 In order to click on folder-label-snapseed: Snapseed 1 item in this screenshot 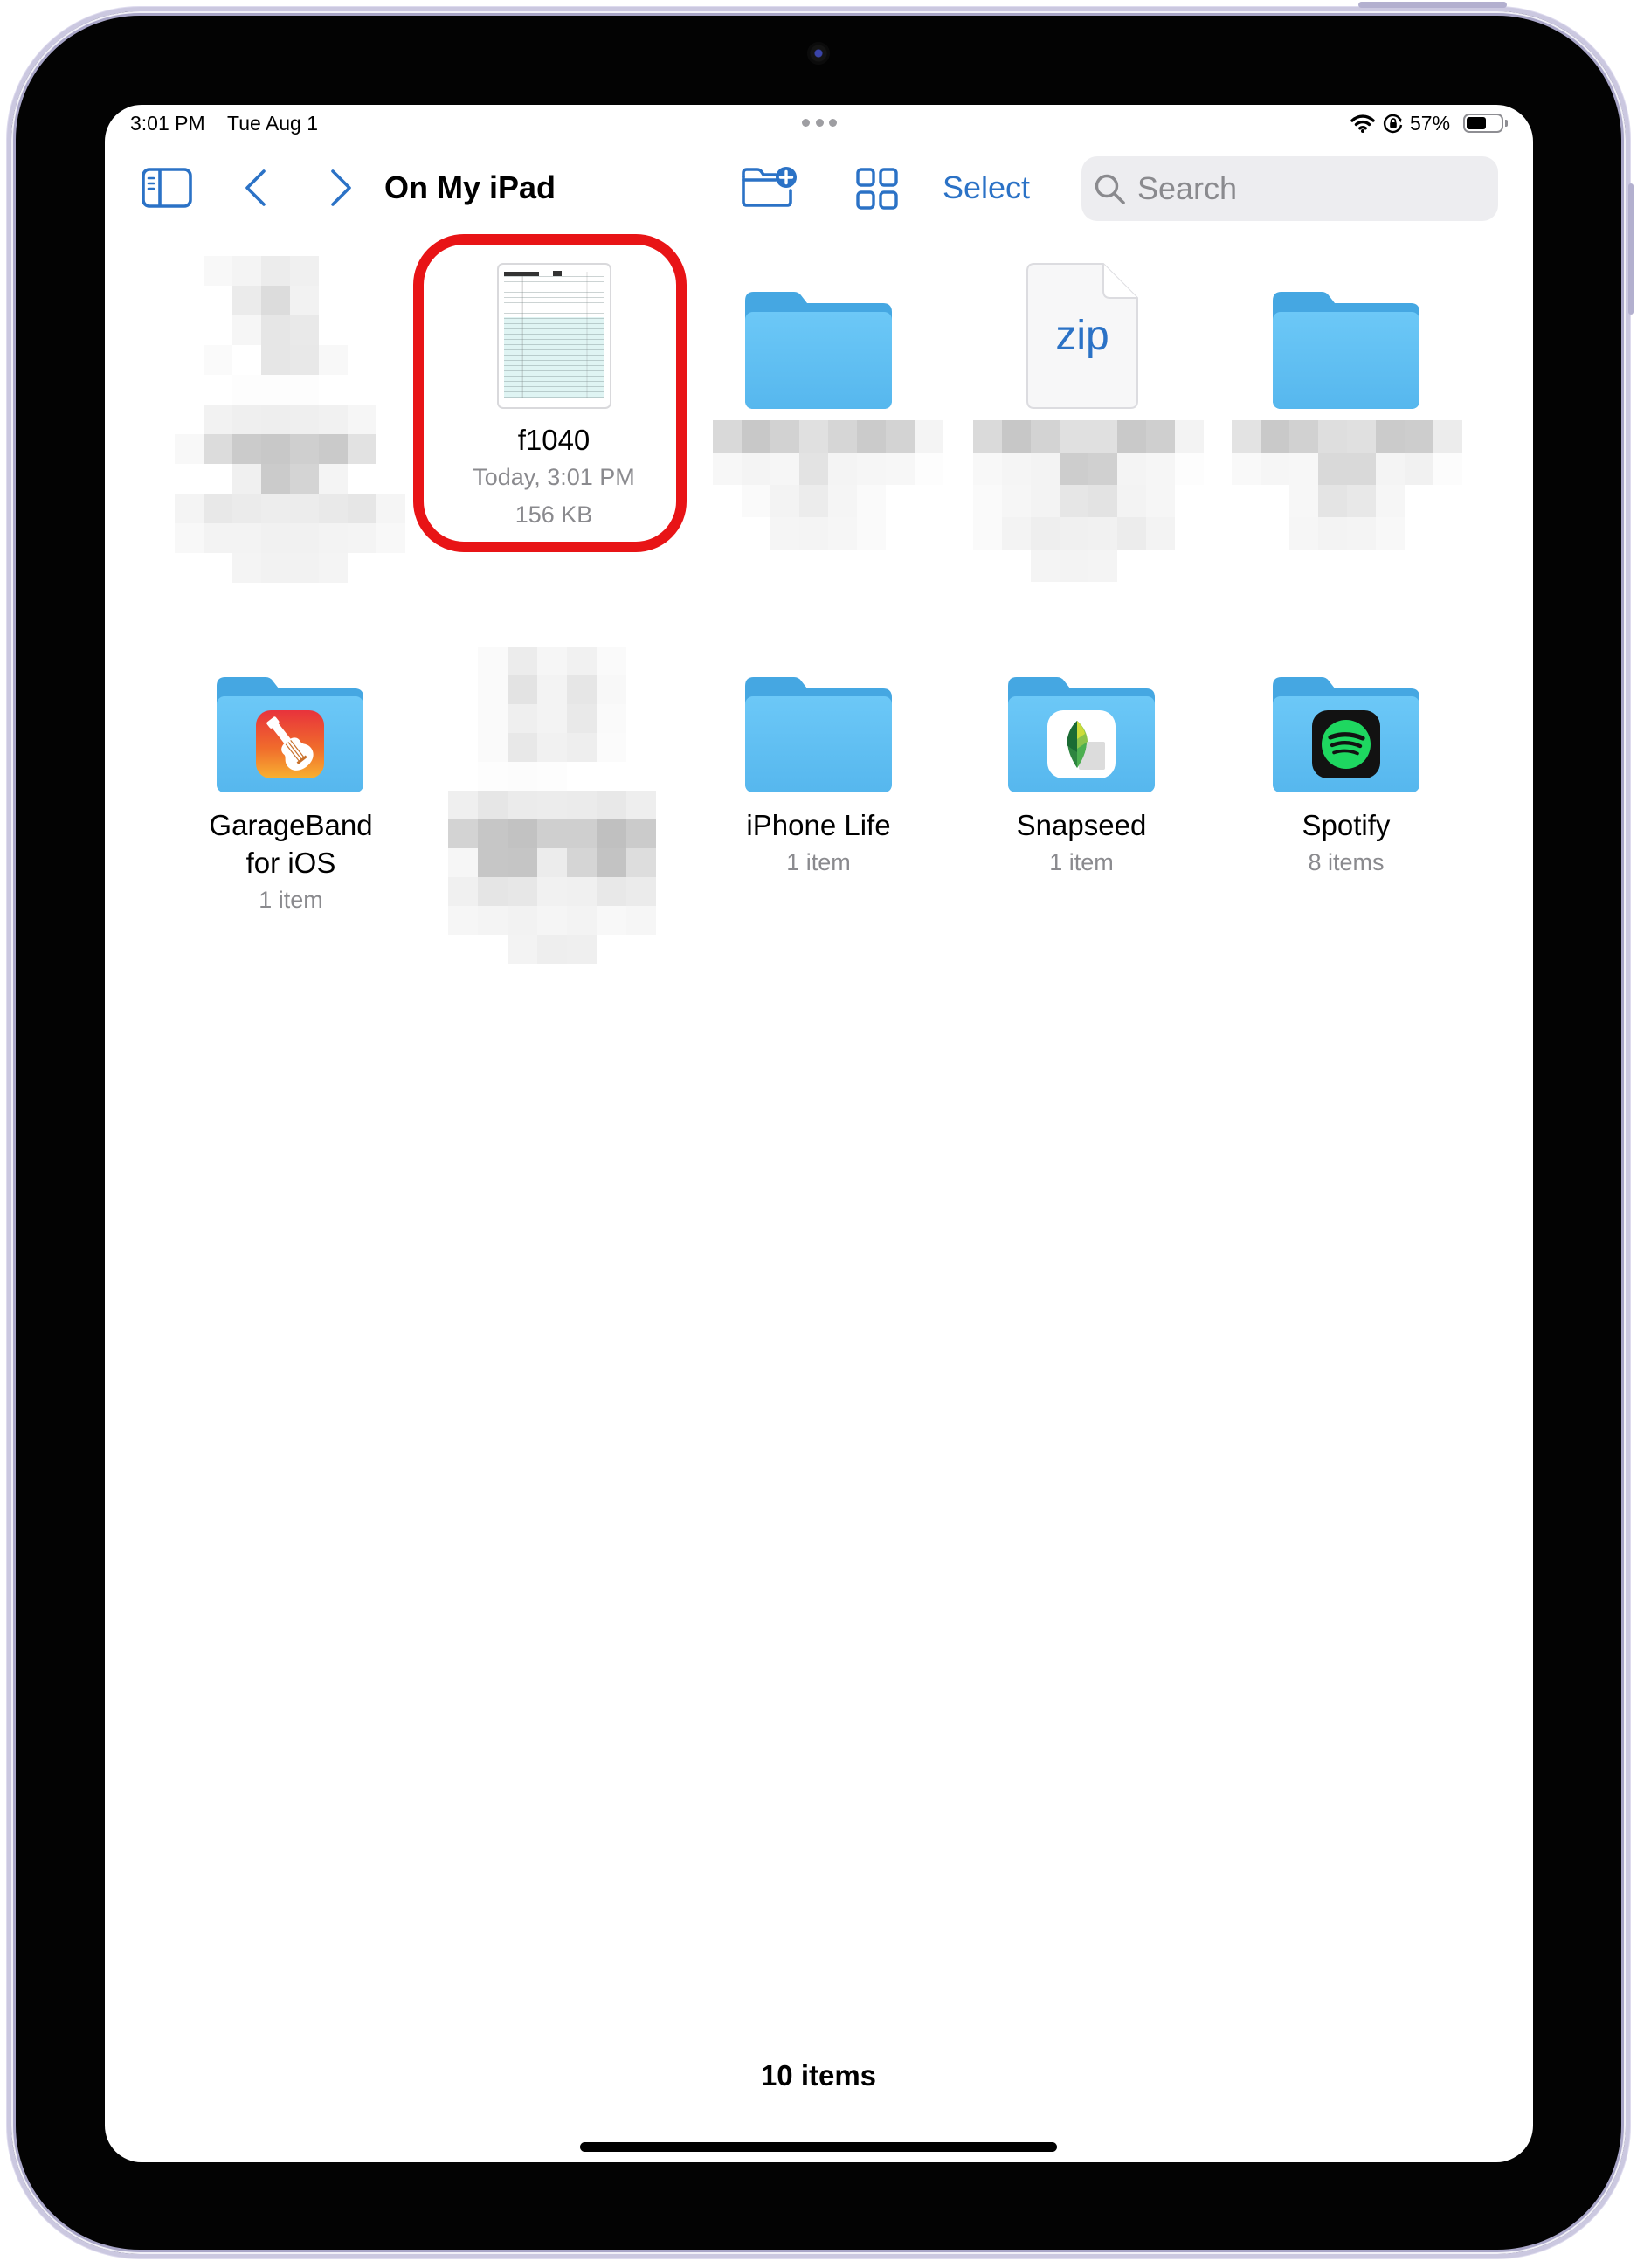, I will do `click(1081, 844)`.